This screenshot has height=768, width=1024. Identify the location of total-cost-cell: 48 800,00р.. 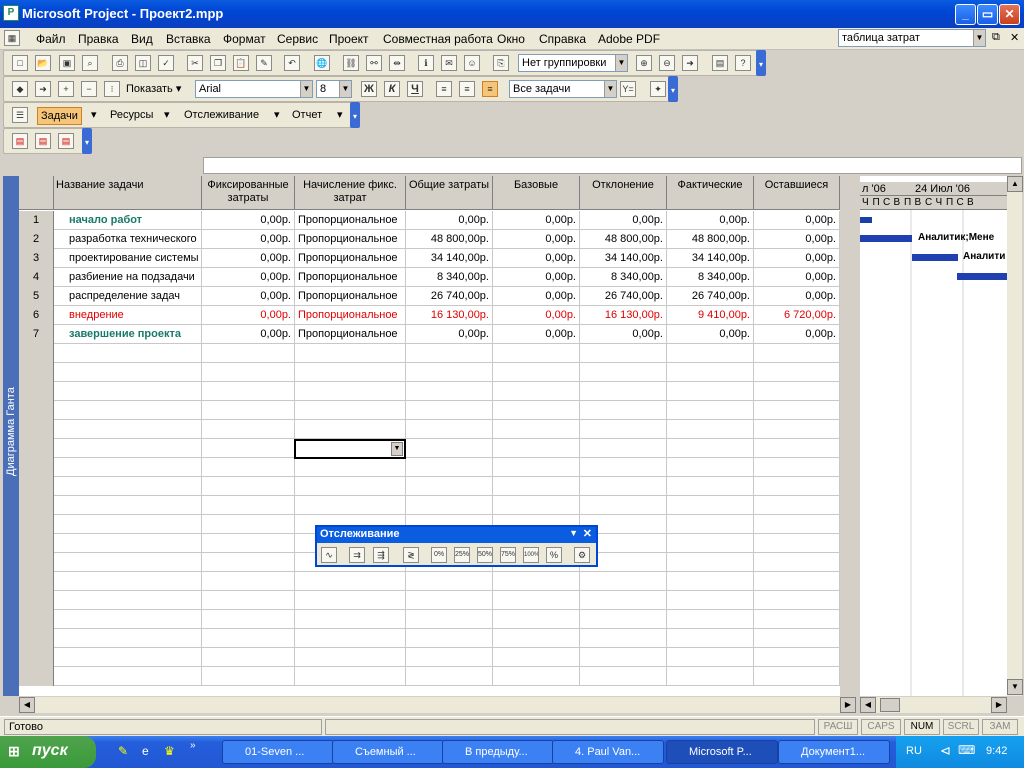
(449, 239).